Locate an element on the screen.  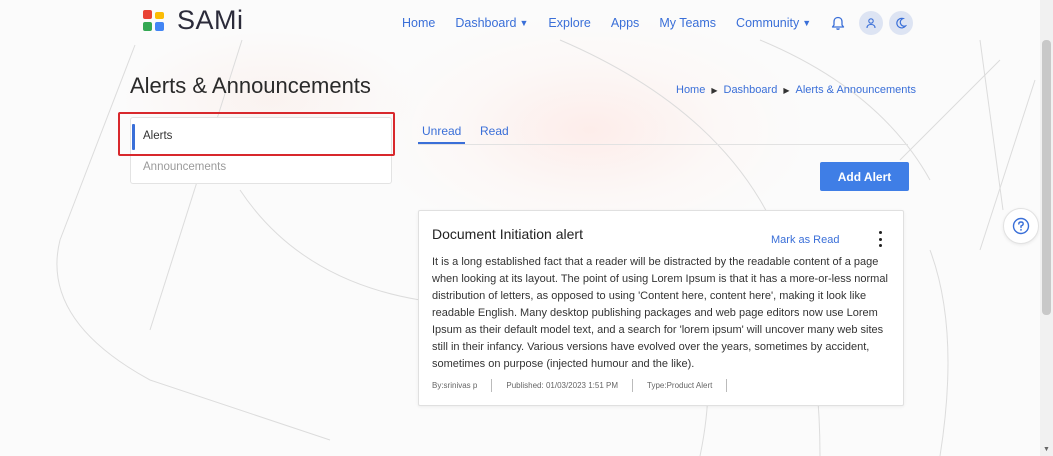
active-tab-underline is located at coordinates (441, 143).